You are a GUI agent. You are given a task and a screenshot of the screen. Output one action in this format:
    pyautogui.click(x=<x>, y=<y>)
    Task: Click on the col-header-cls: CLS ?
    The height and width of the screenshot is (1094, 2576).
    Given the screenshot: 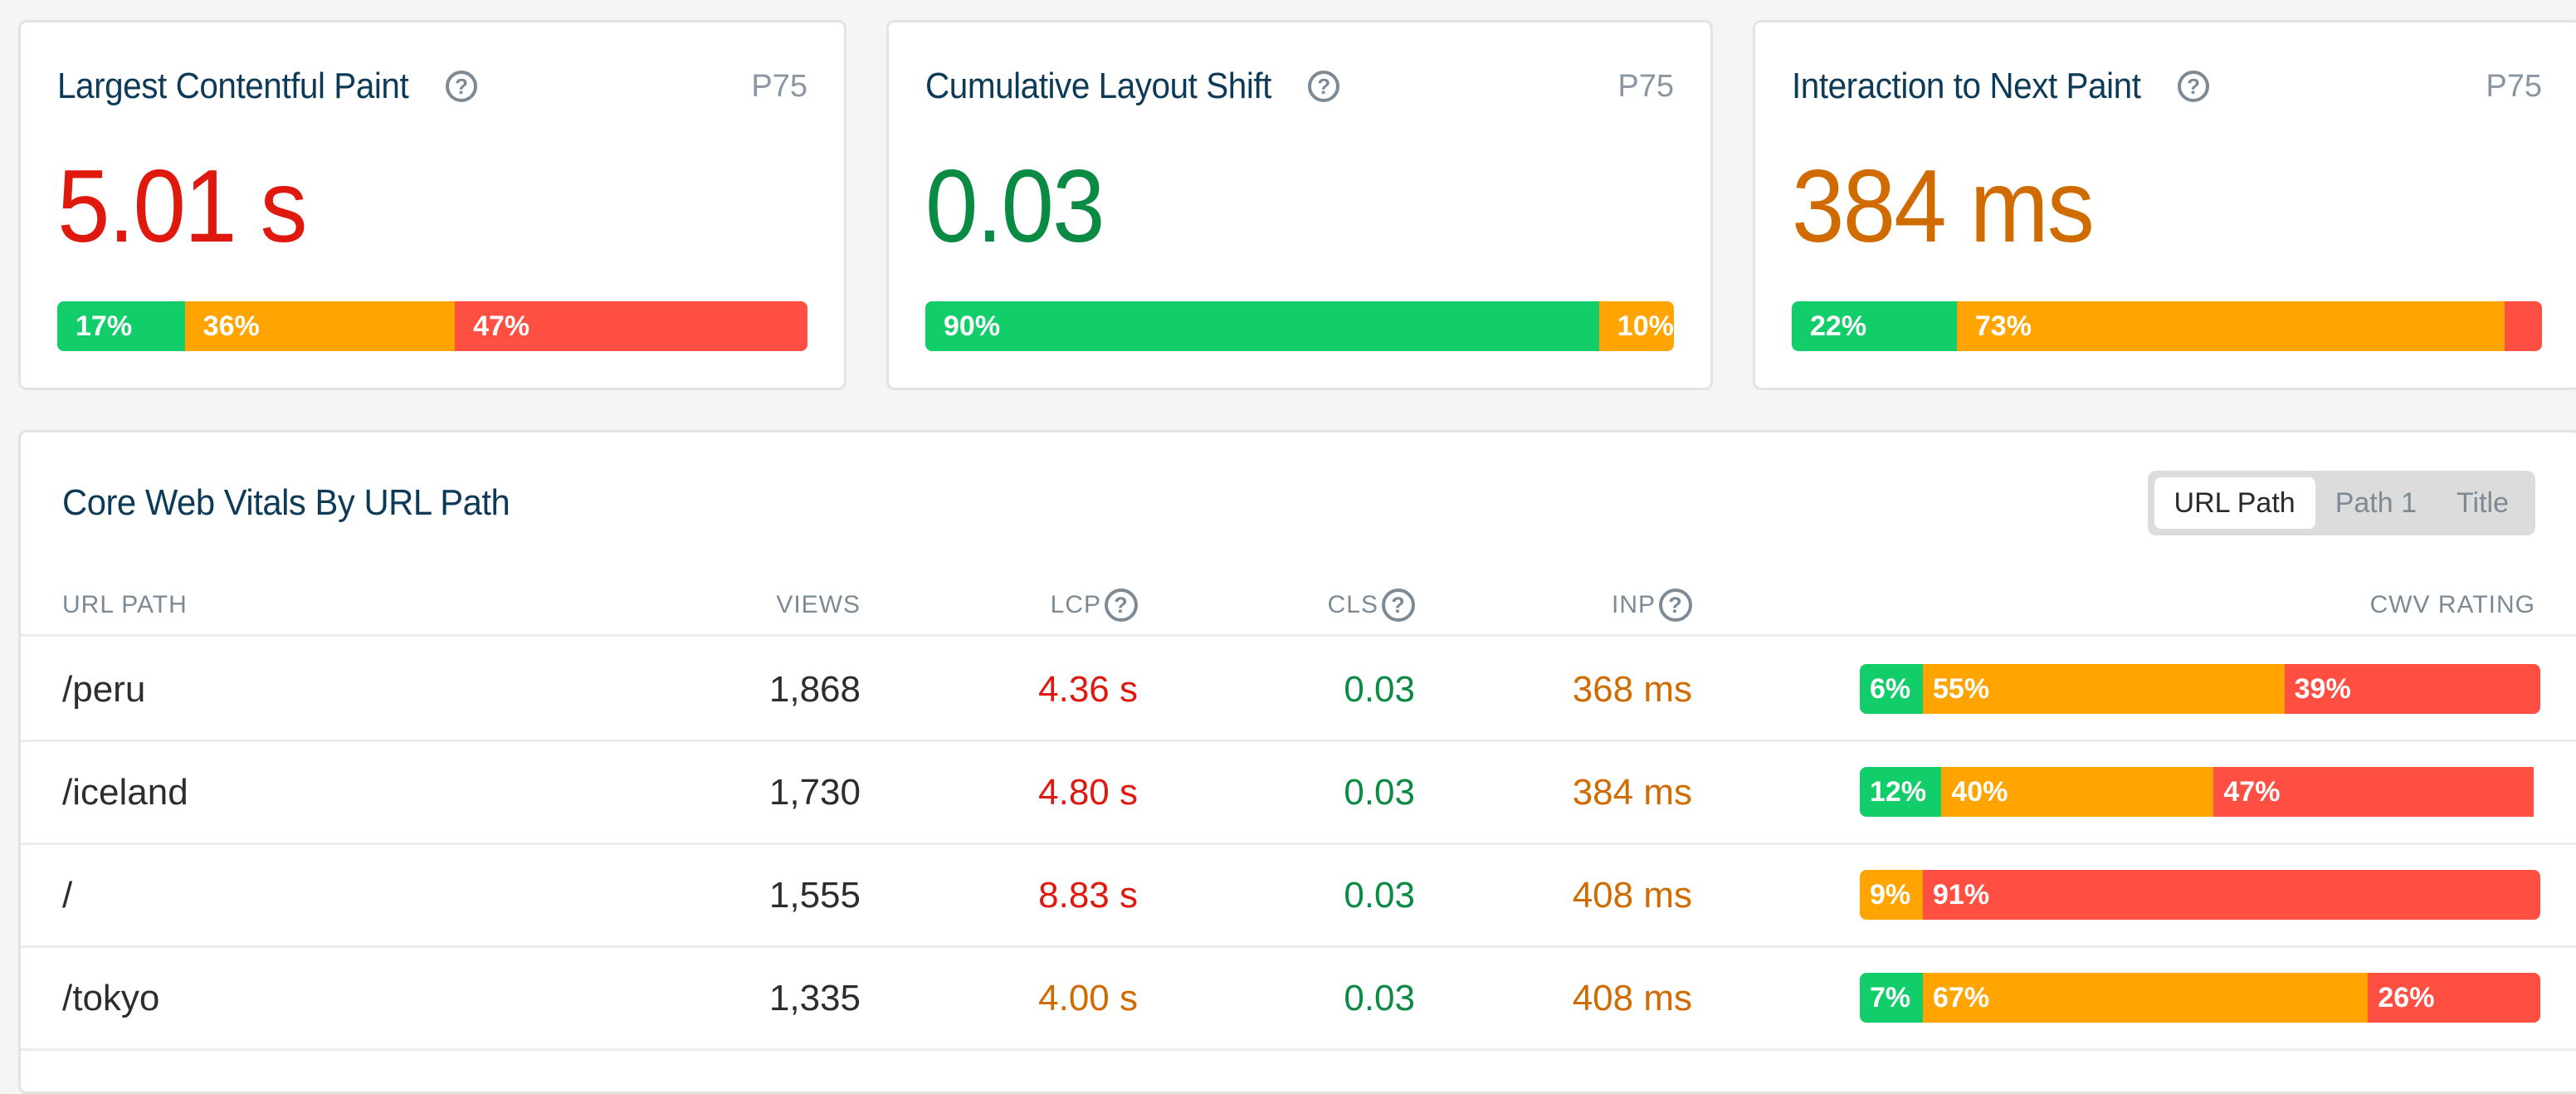 What is the action you would take?
    pyautogui.click(x=1371, y=605)
    